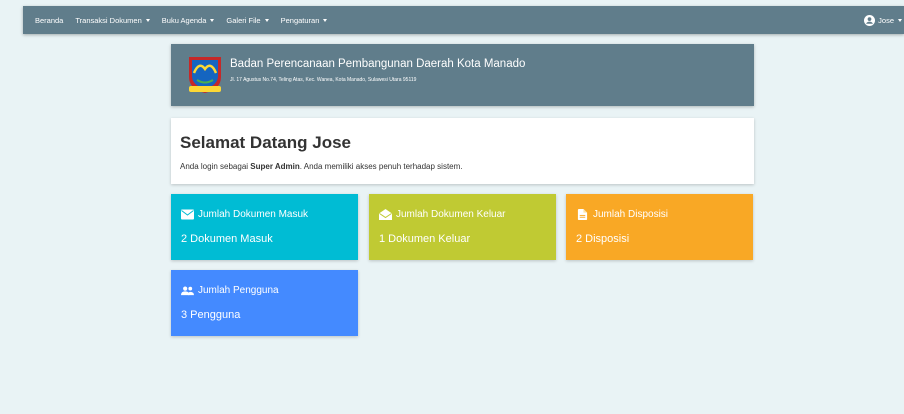 The width and height of the screenshot is (904, 414). Describe the element at coordinates (275, 166) in the screenshot. I see `user-role: Super Admin` at that location.